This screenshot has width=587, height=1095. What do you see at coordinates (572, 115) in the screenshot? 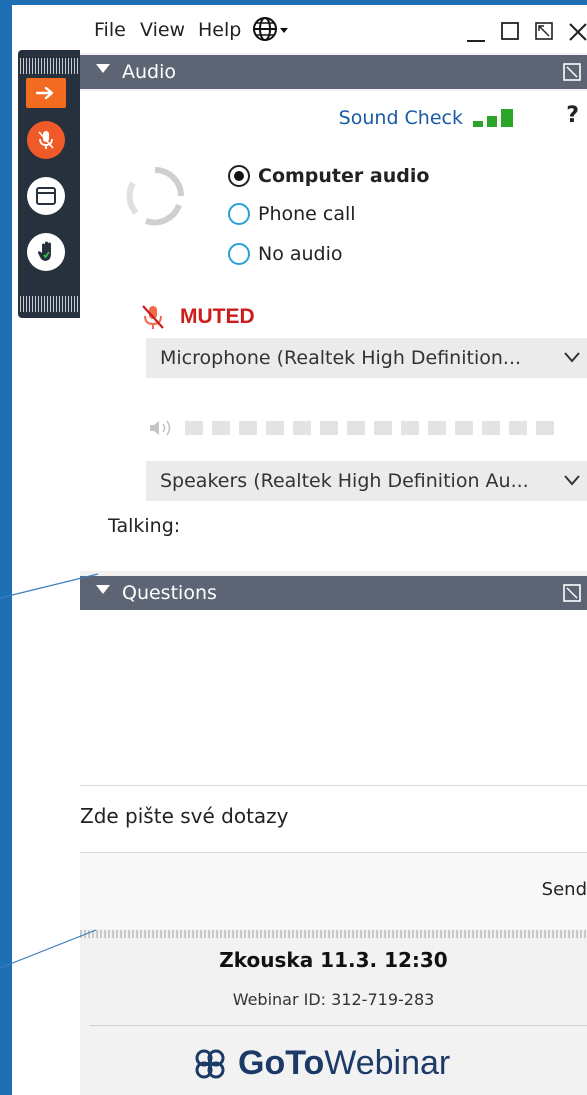
I see `help-question-icon: ?` at bounding box center [572, 115].